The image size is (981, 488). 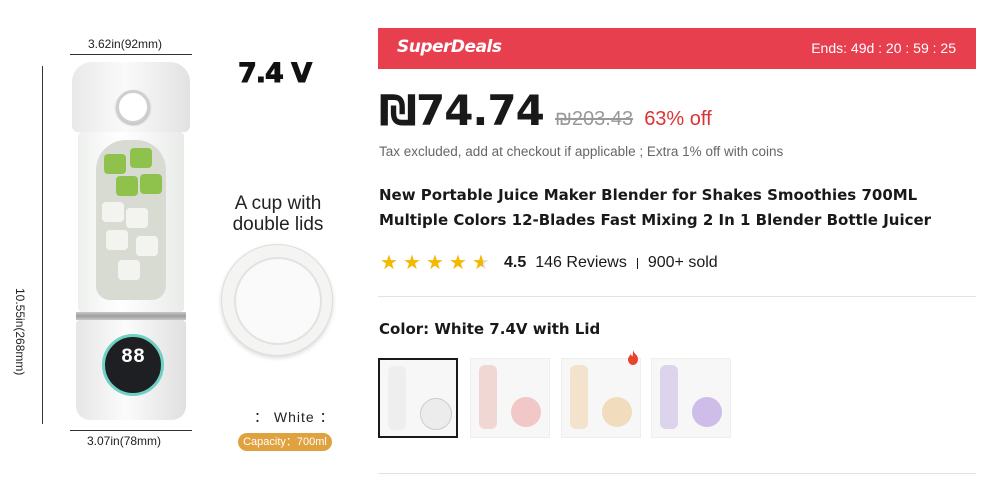 What do you see at coordinates (515, 262) in the screenshot?
I see `rating-value: 4.5` at bounding box center [515, 262].